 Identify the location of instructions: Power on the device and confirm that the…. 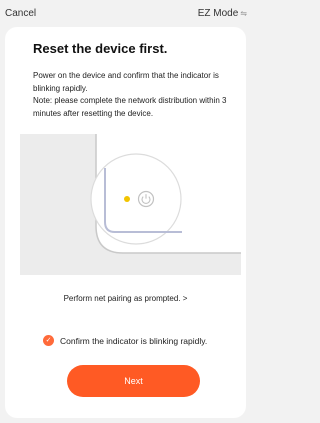
(137, 95).